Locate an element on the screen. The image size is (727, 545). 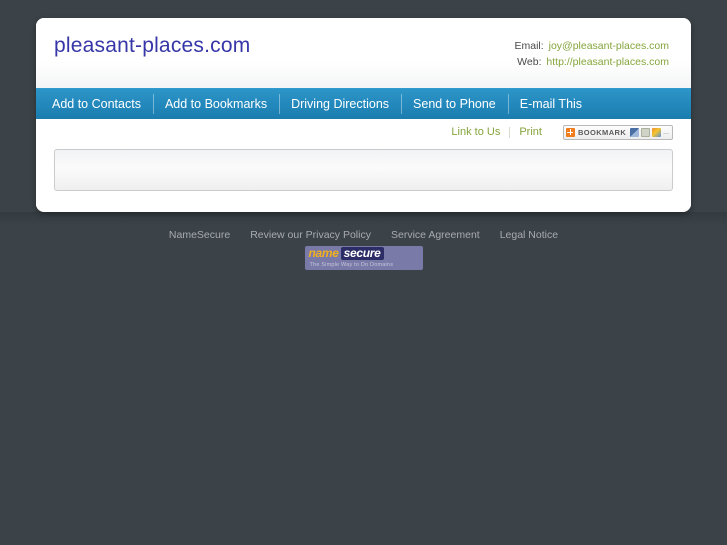
nav-add-to-contacts-label: Add to Contacts is located at coordinates (96, 104).